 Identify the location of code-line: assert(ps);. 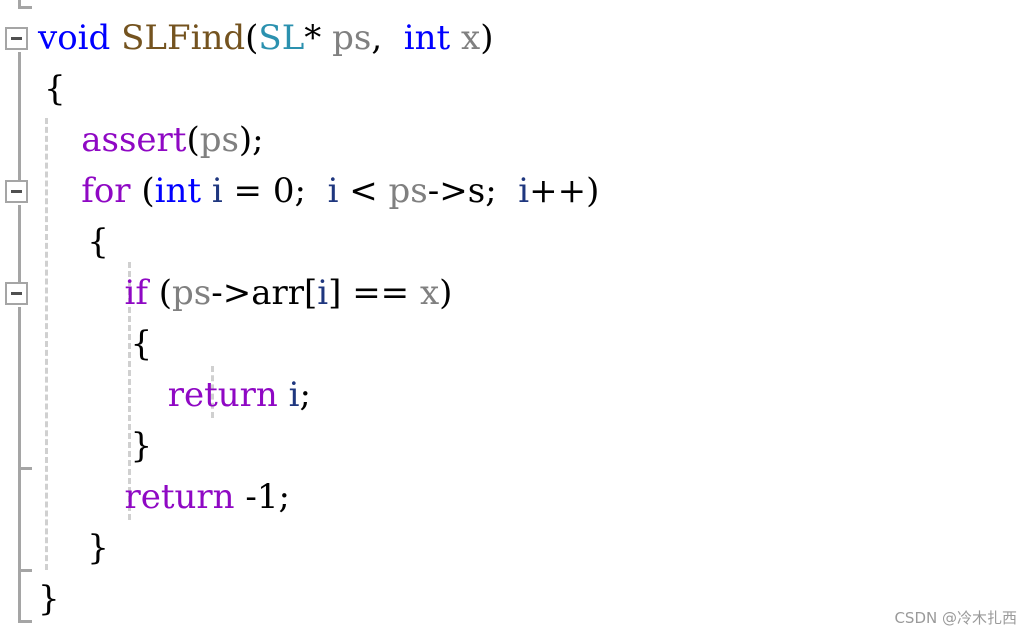
(151, 140).